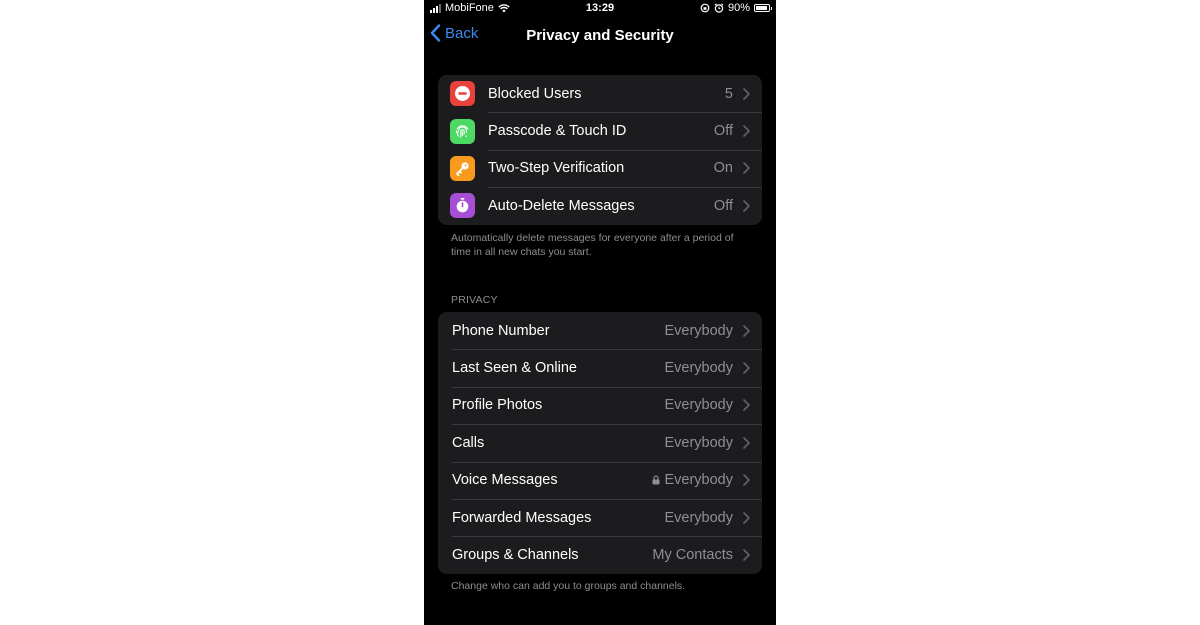 The width and height of the screenshot is (1200, 625). I want to click on timer-icon, so click(462, 205).